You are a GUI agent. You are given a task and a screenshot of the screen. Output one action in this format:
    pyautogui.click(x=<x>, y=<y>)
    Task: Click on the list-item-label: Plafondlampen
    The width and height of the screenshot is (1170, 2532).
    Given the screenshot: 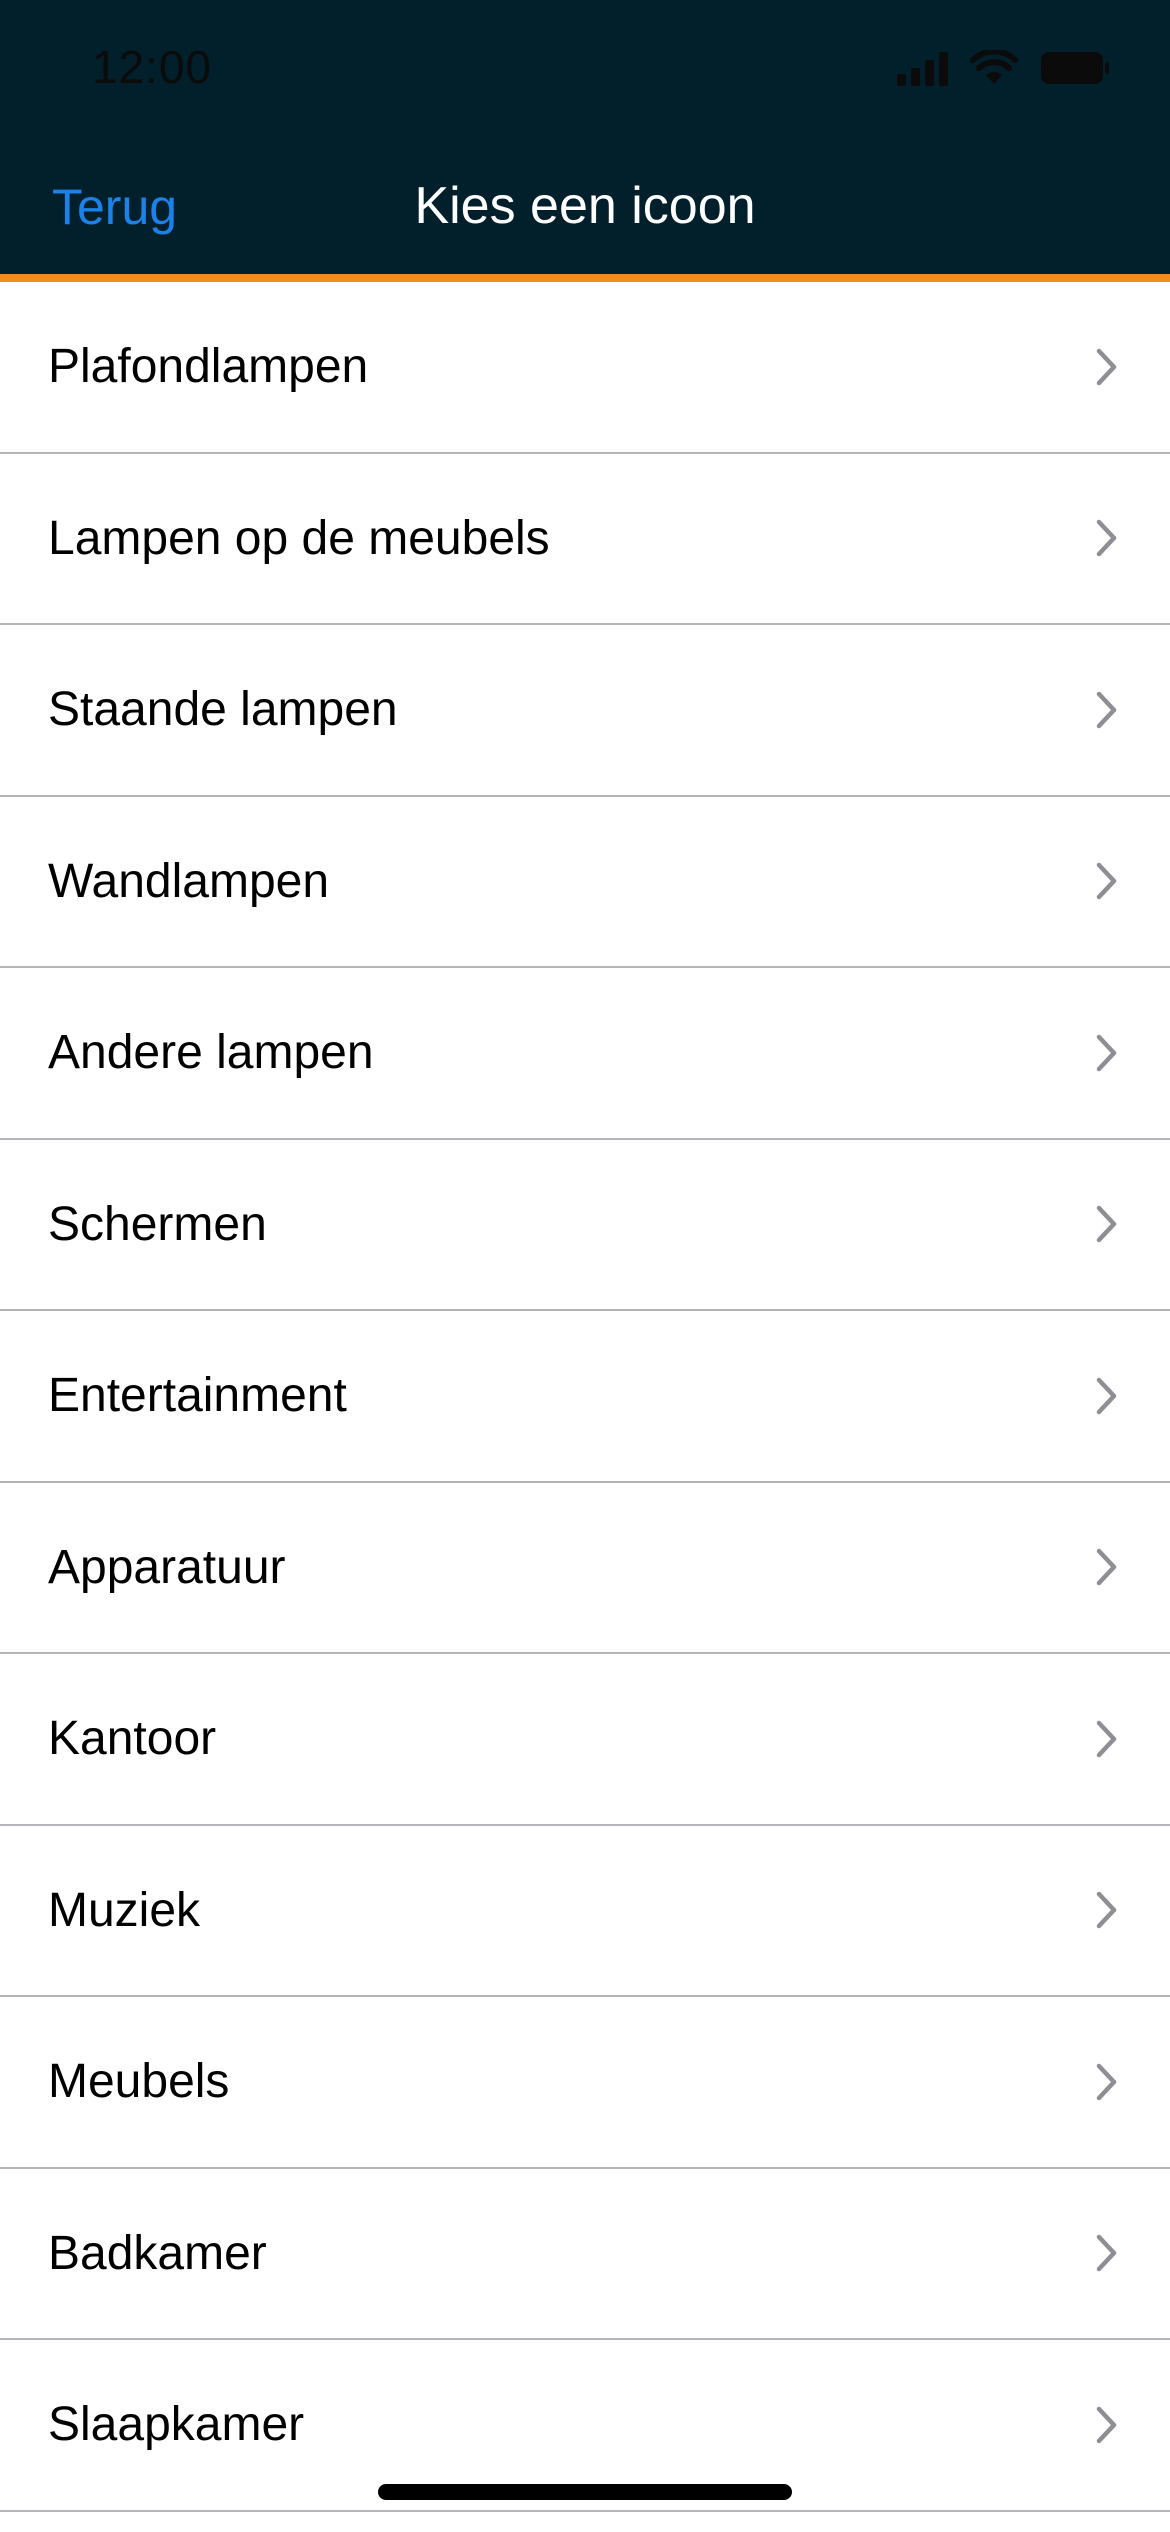 What is the action you would take?
    pyautogui.click(x=208, y=367)
    